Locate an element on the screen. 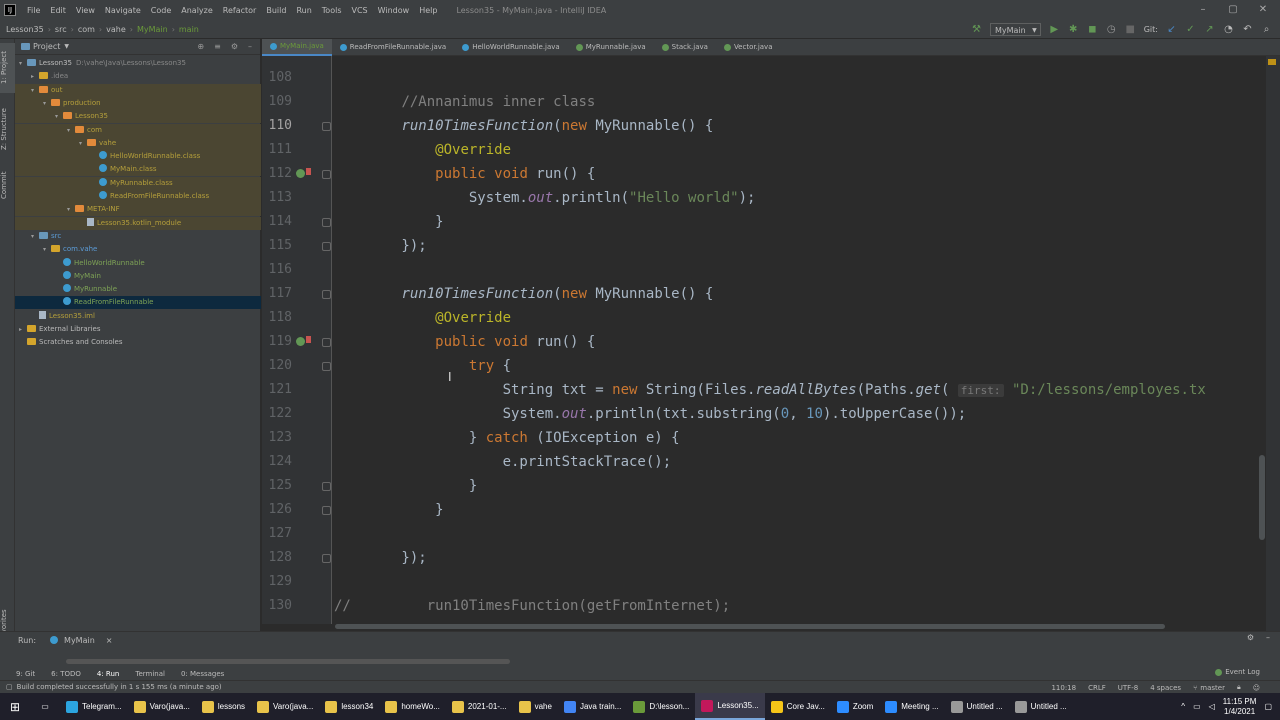  search-icon: ⌕ is located at coordinates (1266, 29).